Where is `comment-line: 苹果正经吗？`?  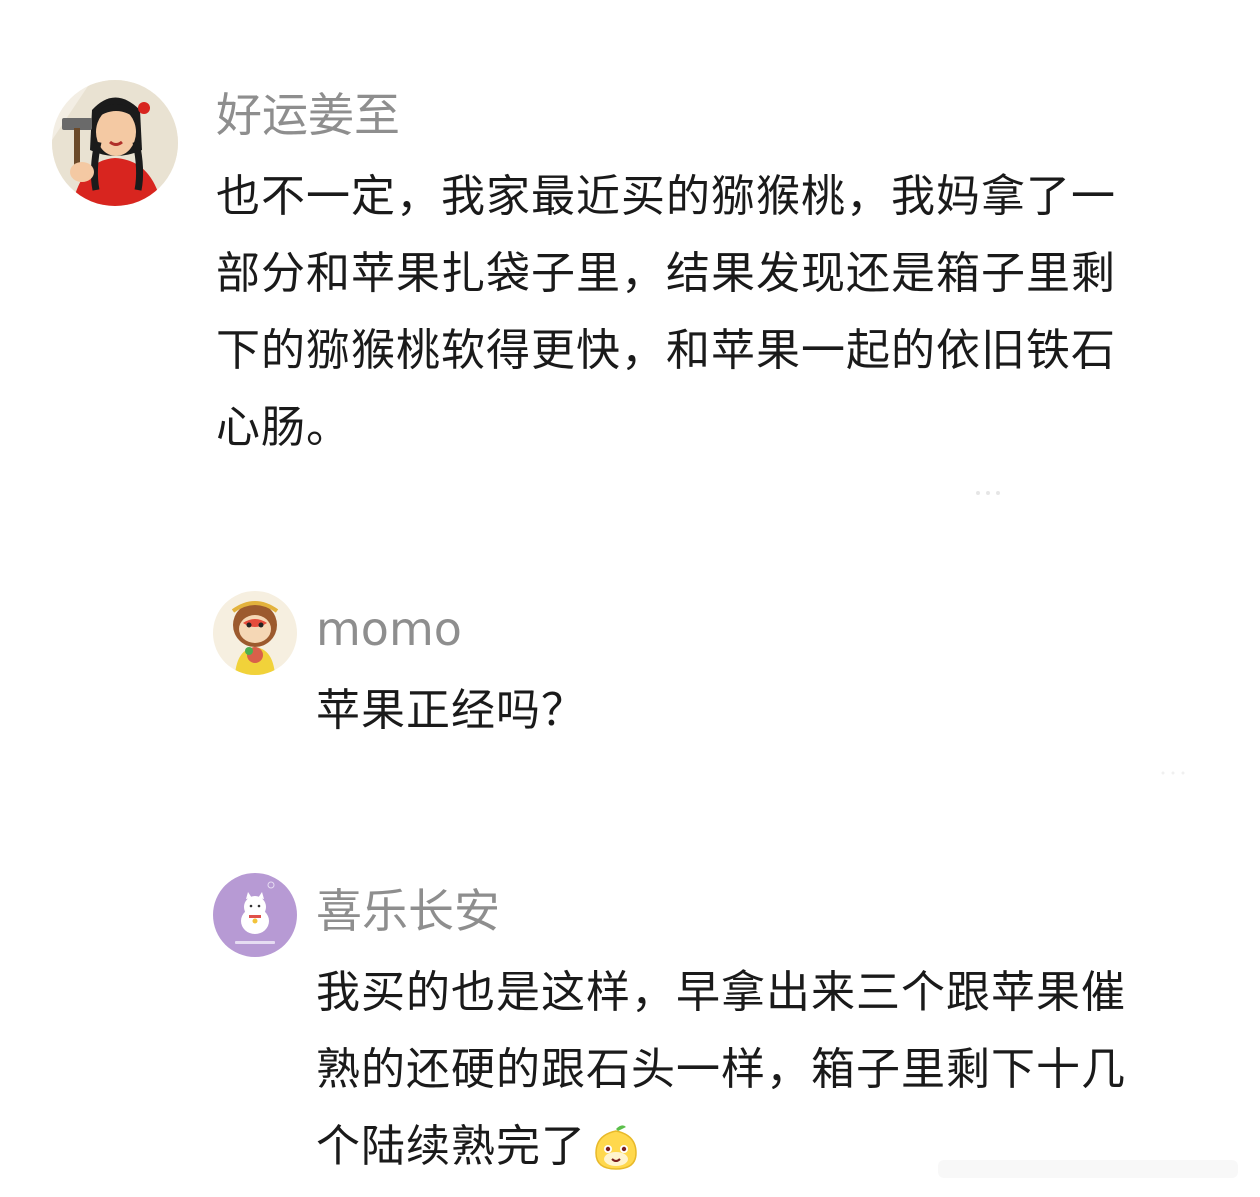
comment-line: 苹果正经吗？ is located at coordinates (451, 710).